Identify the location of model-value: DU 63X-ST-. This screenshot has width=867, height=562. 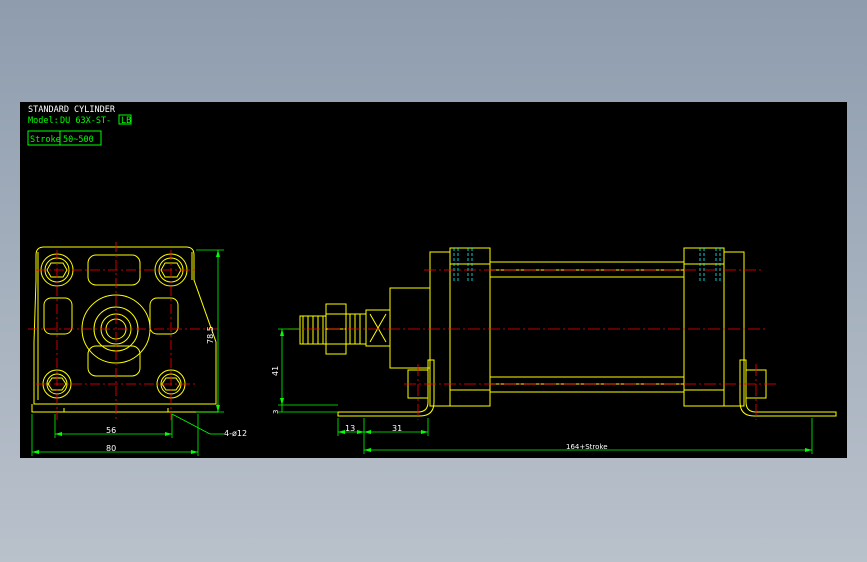
(85, 121).